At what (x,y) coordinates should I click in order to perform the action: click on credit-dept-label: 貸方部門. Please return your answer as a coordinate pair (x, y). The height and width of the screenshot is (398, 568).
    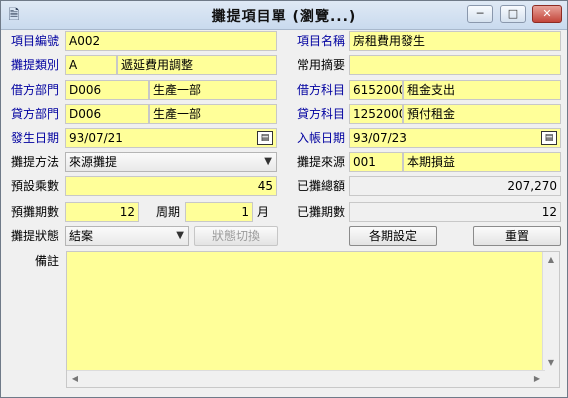
    Looking at the image, I should click on (35, 114).